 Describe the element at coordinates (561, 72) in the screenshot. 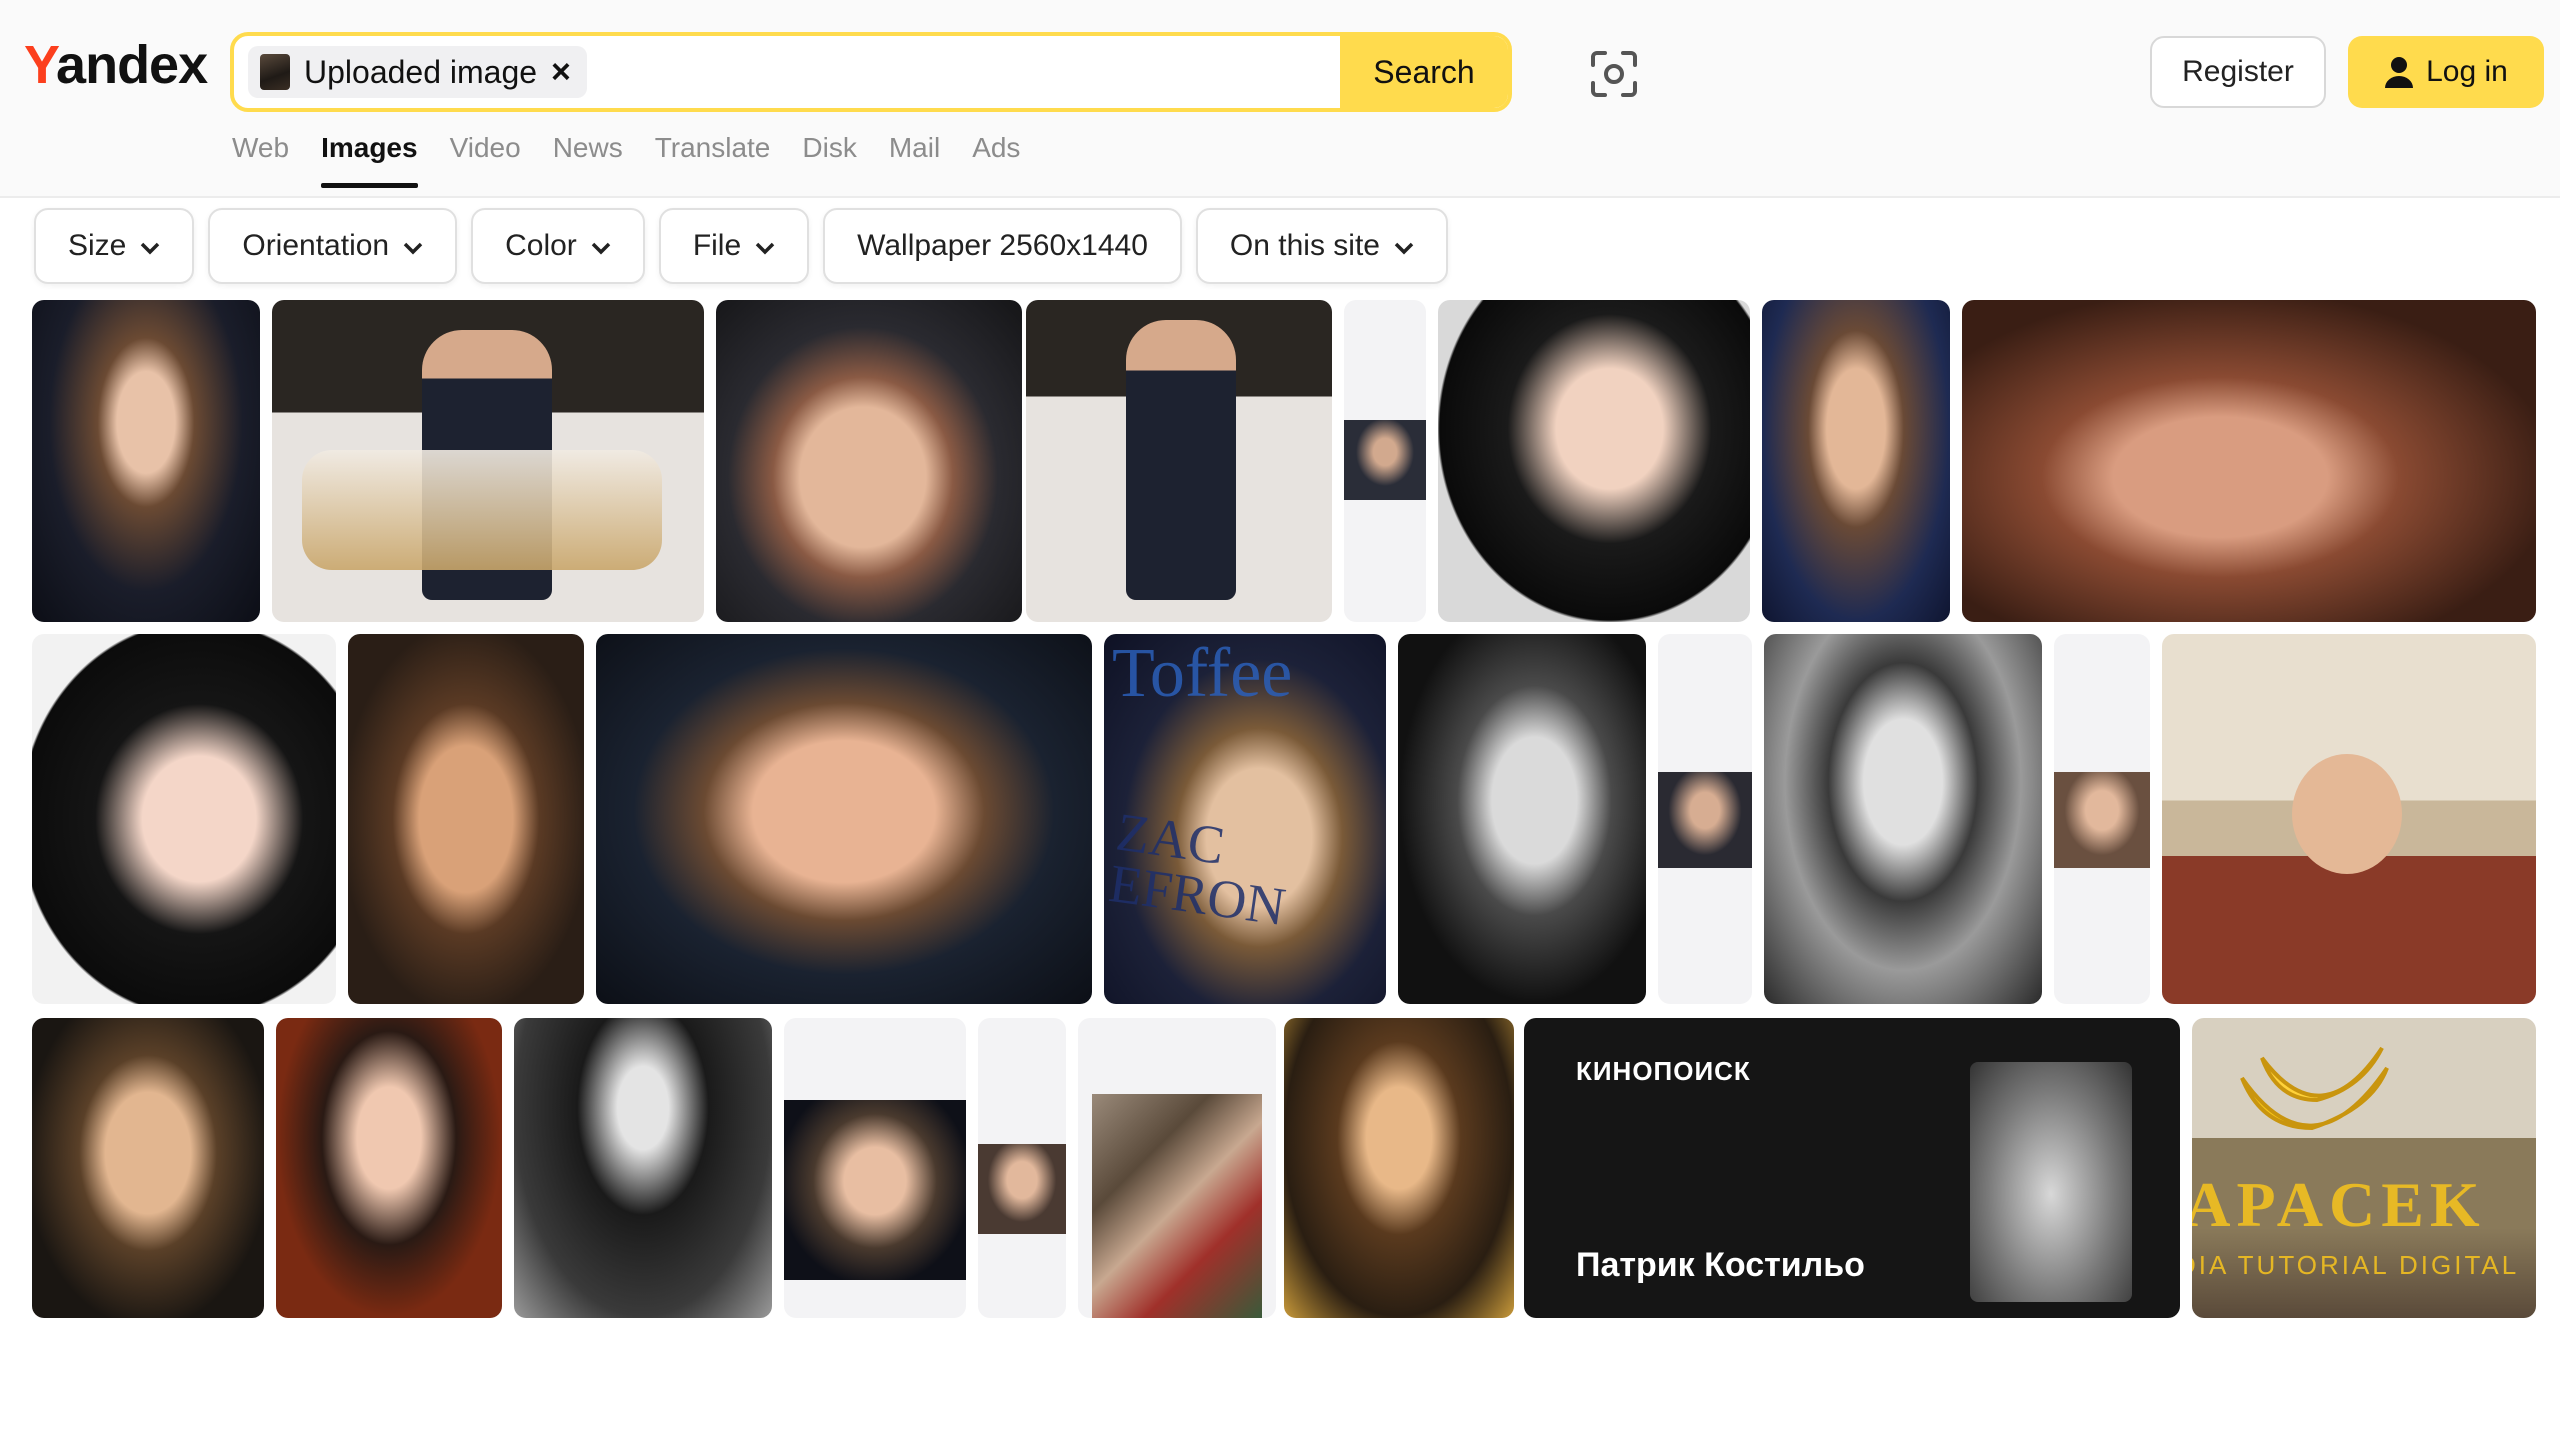

I see `close-icon: ×` at that location.